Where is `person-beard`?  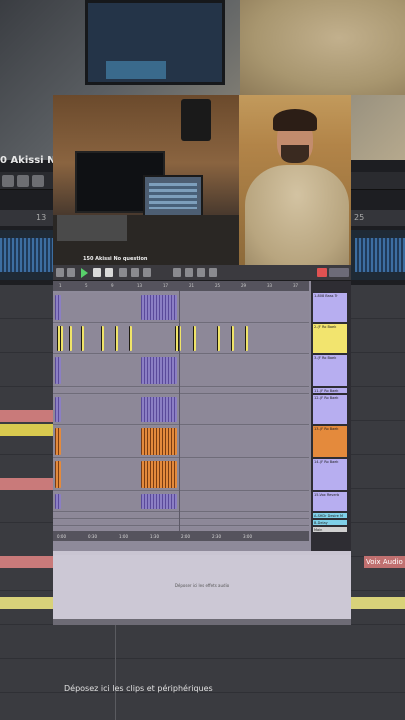 person-beard is located at coordinates (295, 154).